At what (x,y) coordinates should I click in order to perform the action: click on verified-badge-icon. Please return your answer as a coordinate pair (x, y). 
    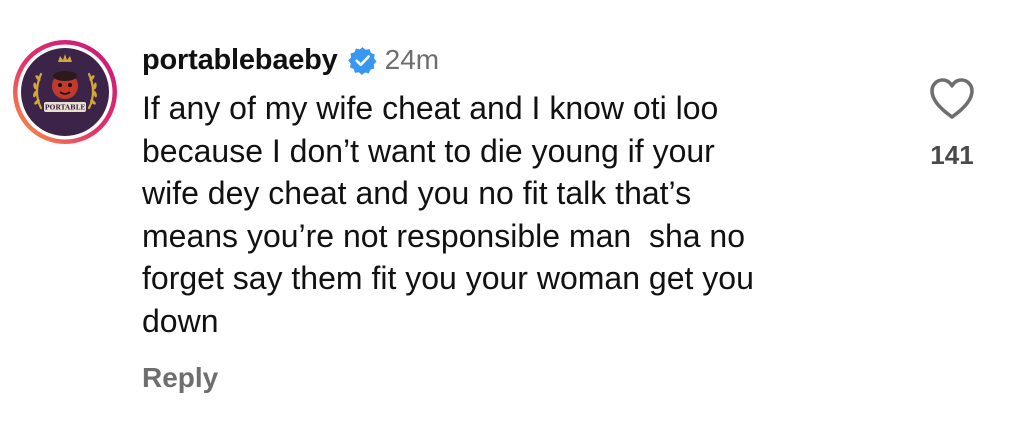
    Looking at the image, I should click on (362, 60).